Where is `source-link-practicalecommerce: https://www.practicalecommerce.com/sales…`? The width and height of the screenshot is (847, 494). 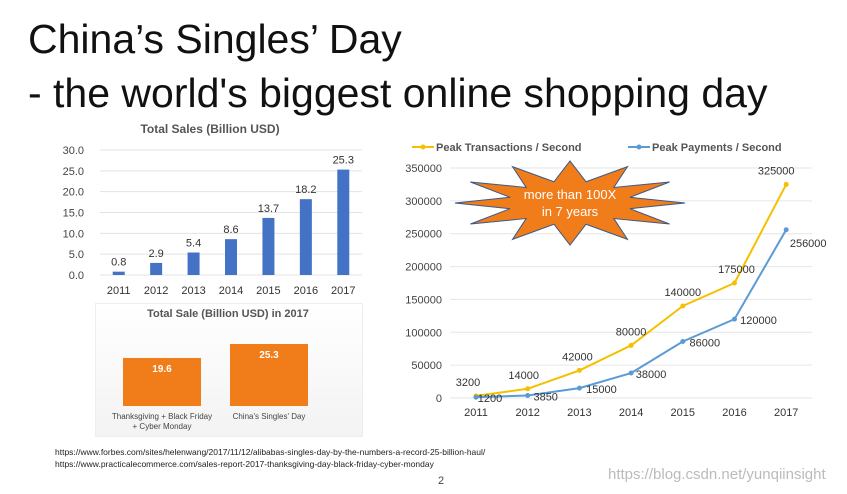 source-link-practicalecommerce: https://www.practicalecommerce.com/sales… is located at coordinates (244, 464).